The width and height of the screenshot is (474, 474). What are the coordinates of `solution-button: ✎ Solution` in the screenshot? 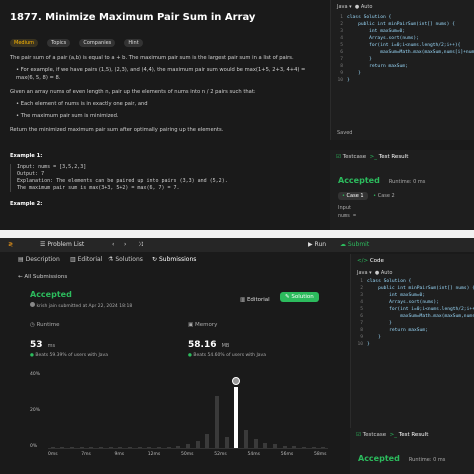 It's located at (299, 297).